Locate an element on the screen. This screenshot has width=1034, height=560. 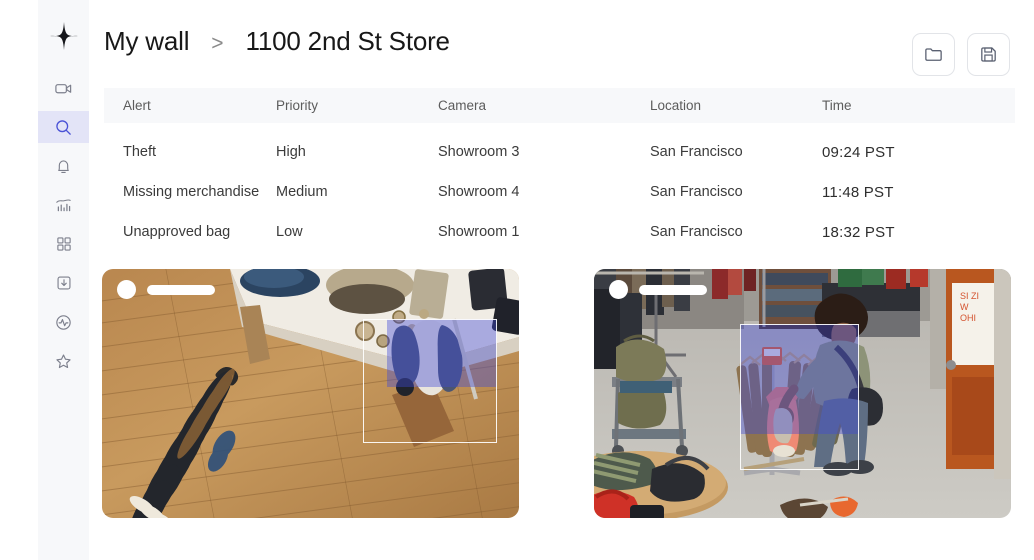
column-header-alert: Alert is located at coordinates (190, 105).